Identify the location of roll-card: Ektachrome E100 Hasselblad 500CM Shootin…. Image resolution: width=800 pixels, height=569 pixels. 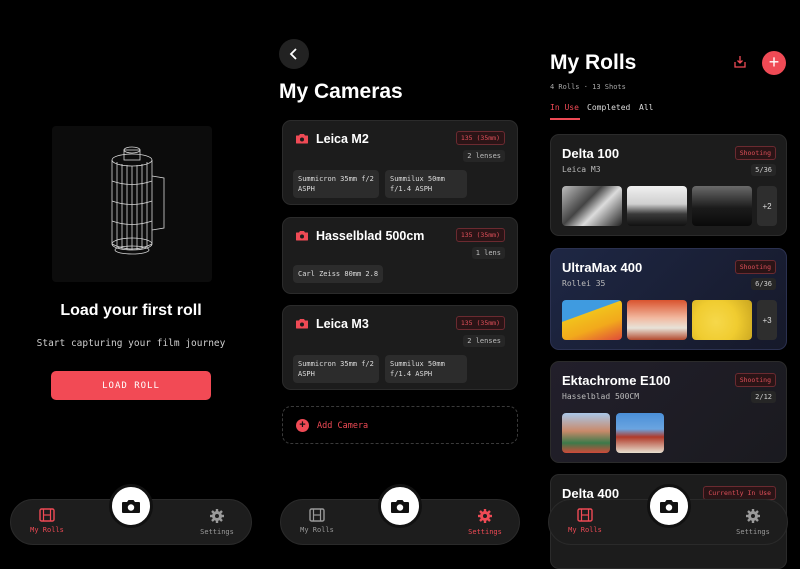
(668, 412).